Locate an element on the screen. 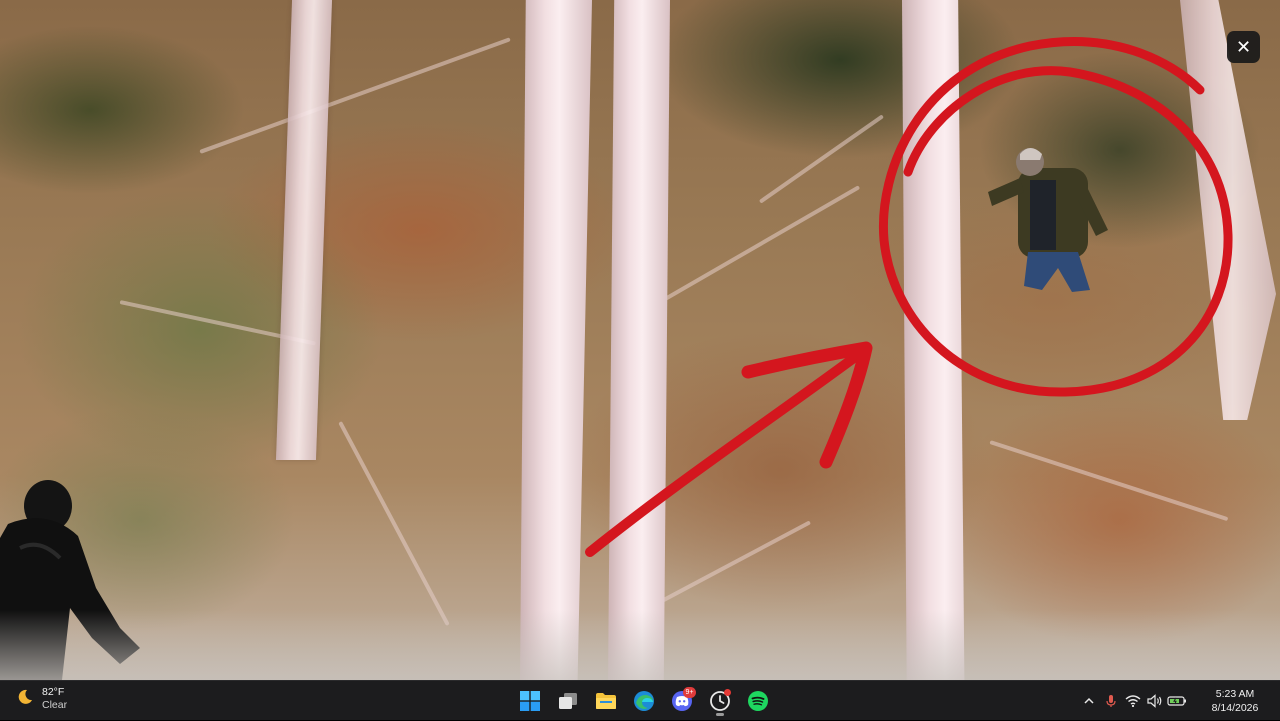 The width and height of the screenshot is (1280, 721). weather-condition: Clear is located at coordinates (55, 705).